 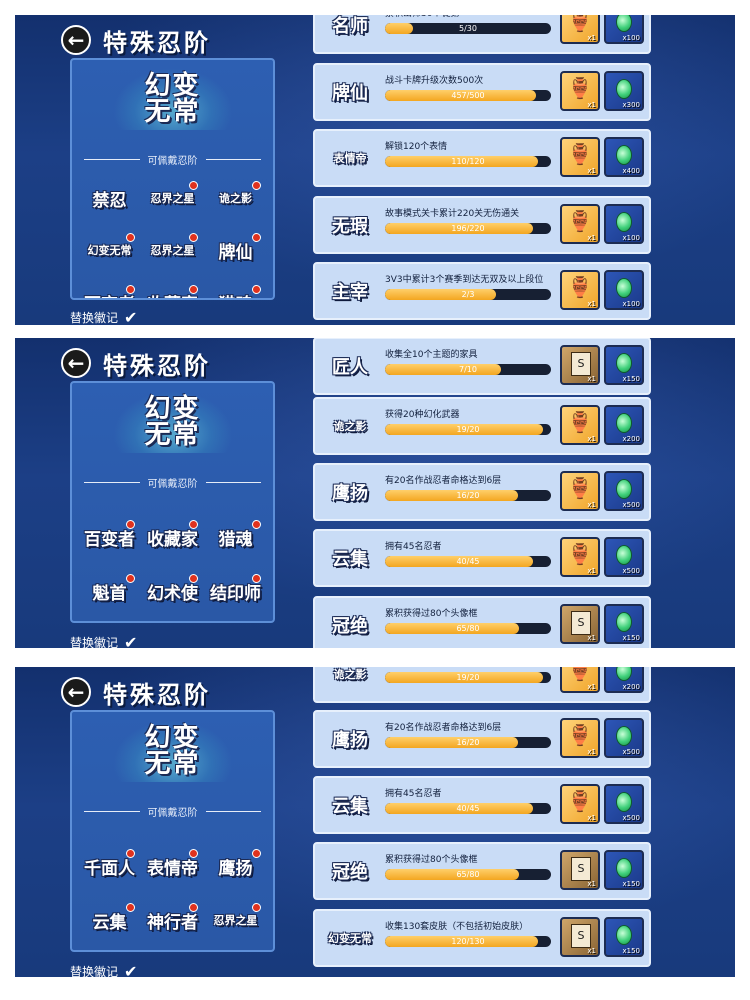 I want to click on wearable-badge: 千面人, so click(x=109, y=866).